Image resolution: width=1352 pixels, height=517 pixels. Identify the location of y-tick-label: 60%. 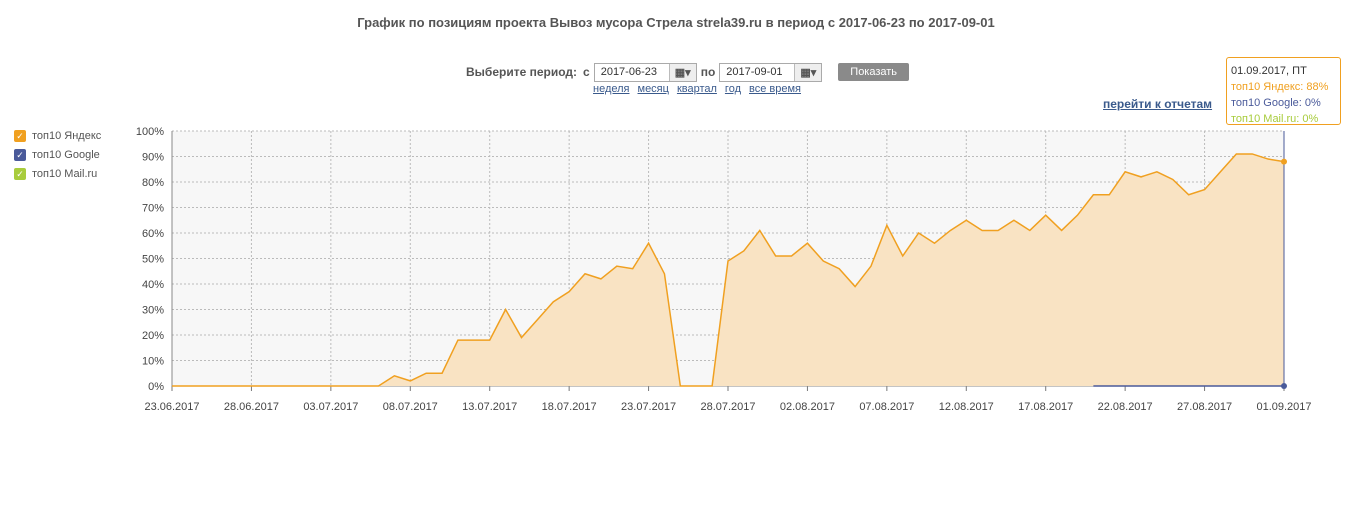
(153, 234).